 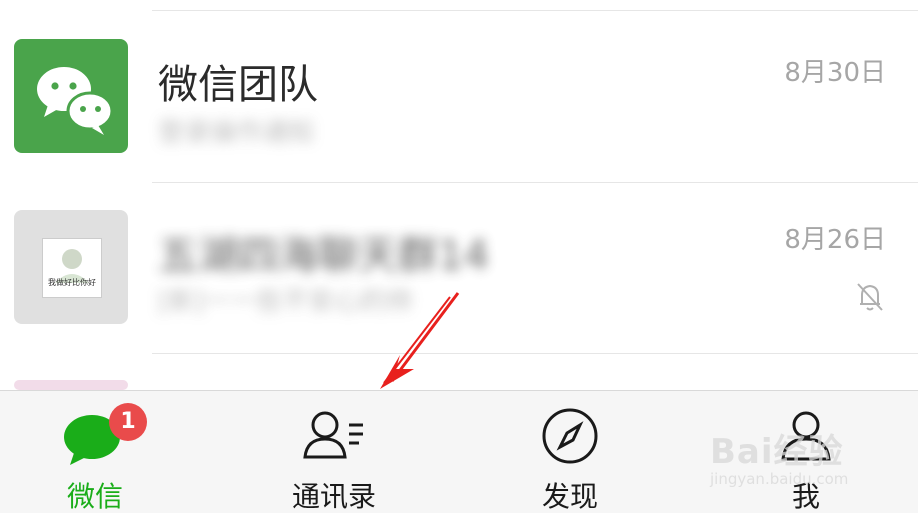 I want to click on tab-label: 微信, so click(x=94, y=496).